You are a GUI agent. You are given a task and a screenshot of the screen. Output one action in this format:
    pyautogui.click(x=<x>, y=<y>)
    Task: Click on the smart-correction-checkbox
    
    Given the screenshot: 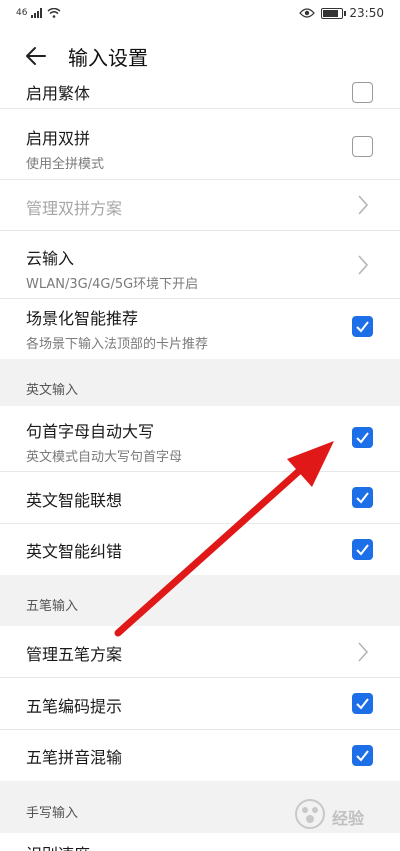 What is the action you would take?
    pyautogui.click(x=362, y=549)
    